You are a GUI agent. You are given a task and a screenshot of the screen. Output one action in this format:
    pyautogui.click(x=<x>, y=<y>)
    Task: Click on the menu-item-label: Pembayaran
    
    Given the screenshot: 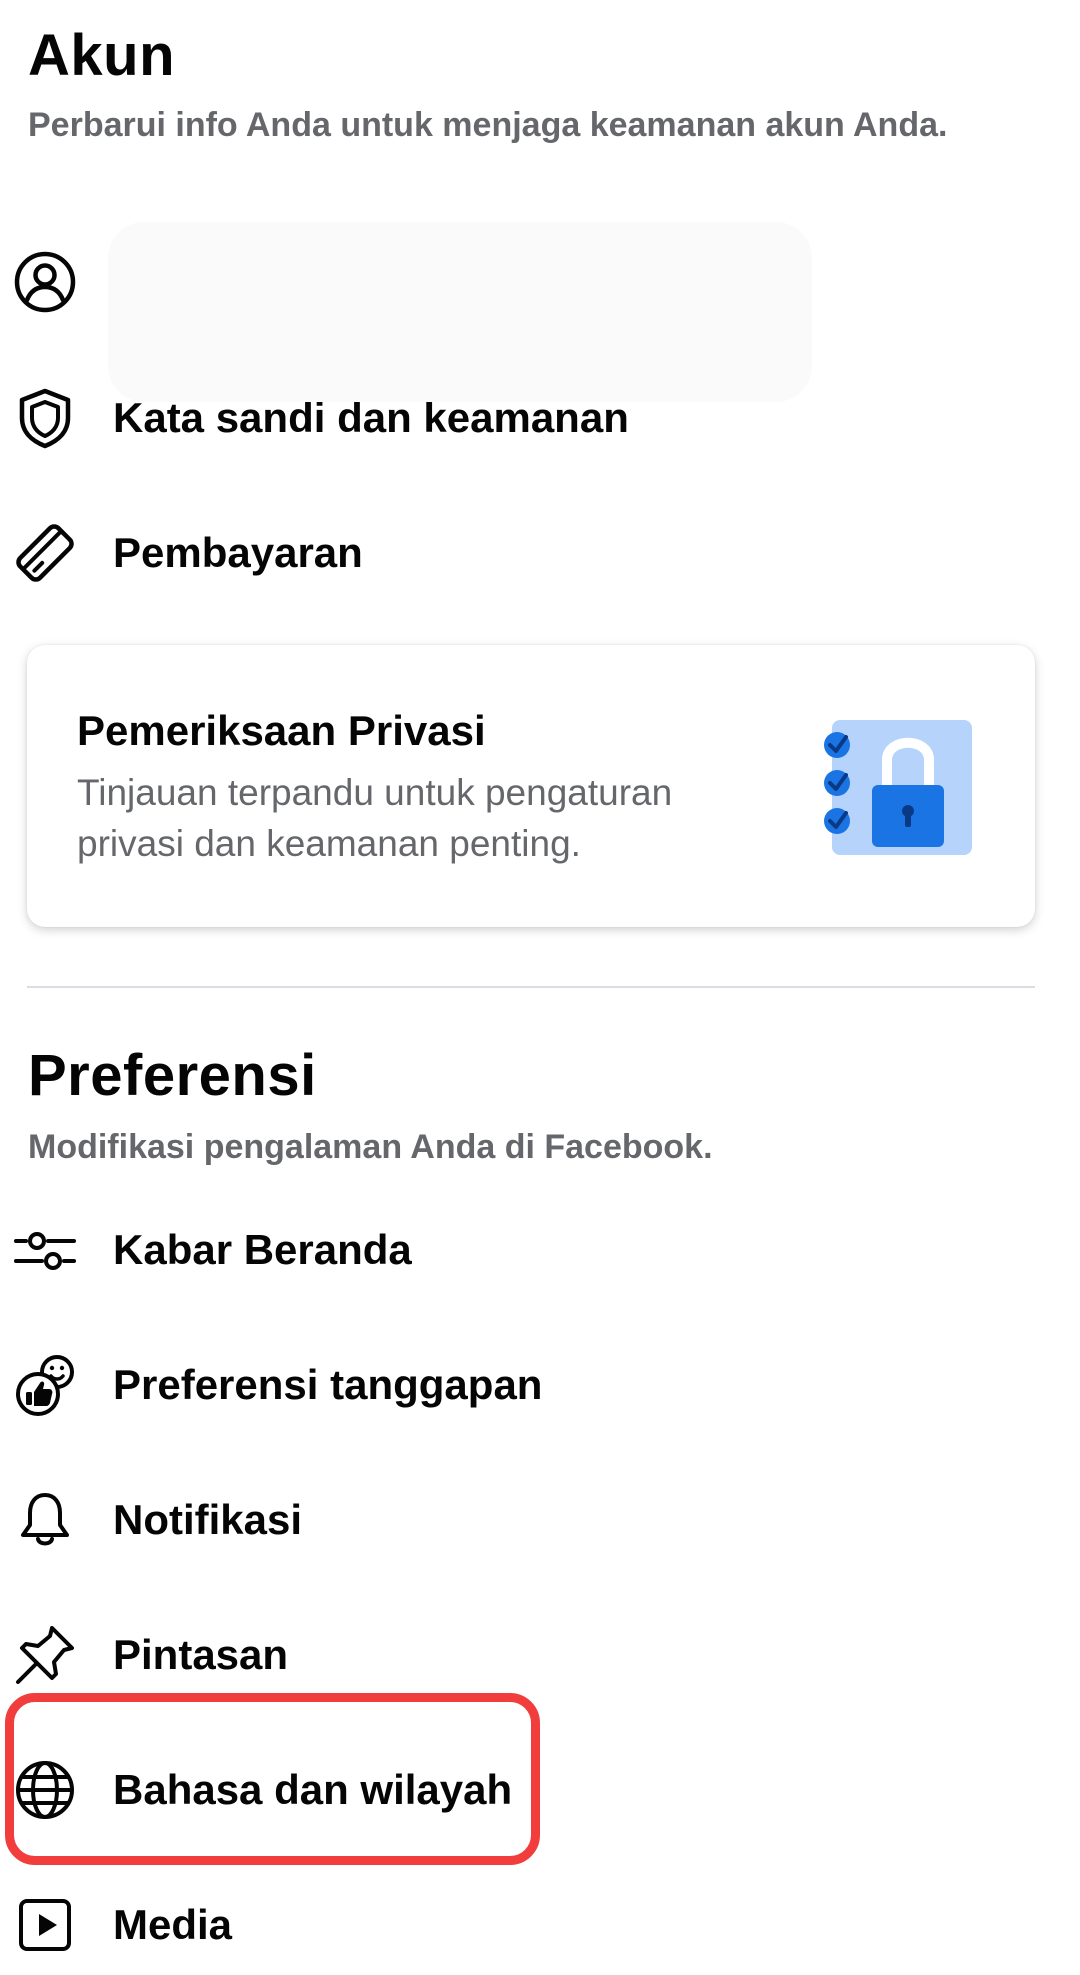 What is the action you would take?
    pyautogui.click(x=238, y=552)
    